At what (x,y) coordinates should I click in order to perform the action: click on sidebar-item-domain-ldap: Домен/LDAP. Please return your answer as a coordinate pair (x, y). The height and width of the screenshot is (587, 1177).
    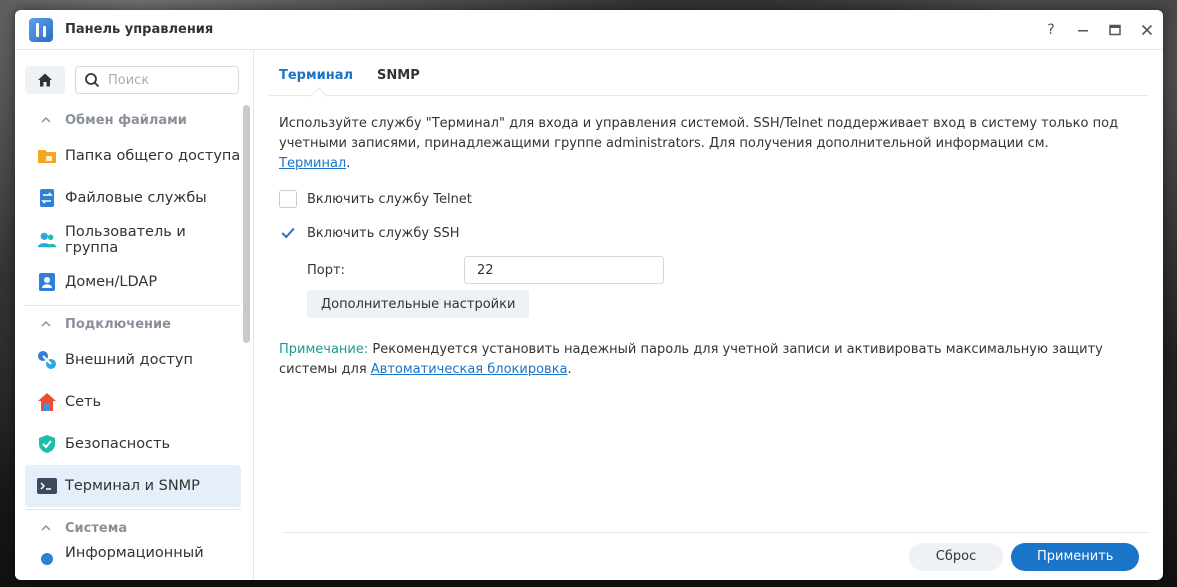
    Looking at the image, I should click on (133, 282).